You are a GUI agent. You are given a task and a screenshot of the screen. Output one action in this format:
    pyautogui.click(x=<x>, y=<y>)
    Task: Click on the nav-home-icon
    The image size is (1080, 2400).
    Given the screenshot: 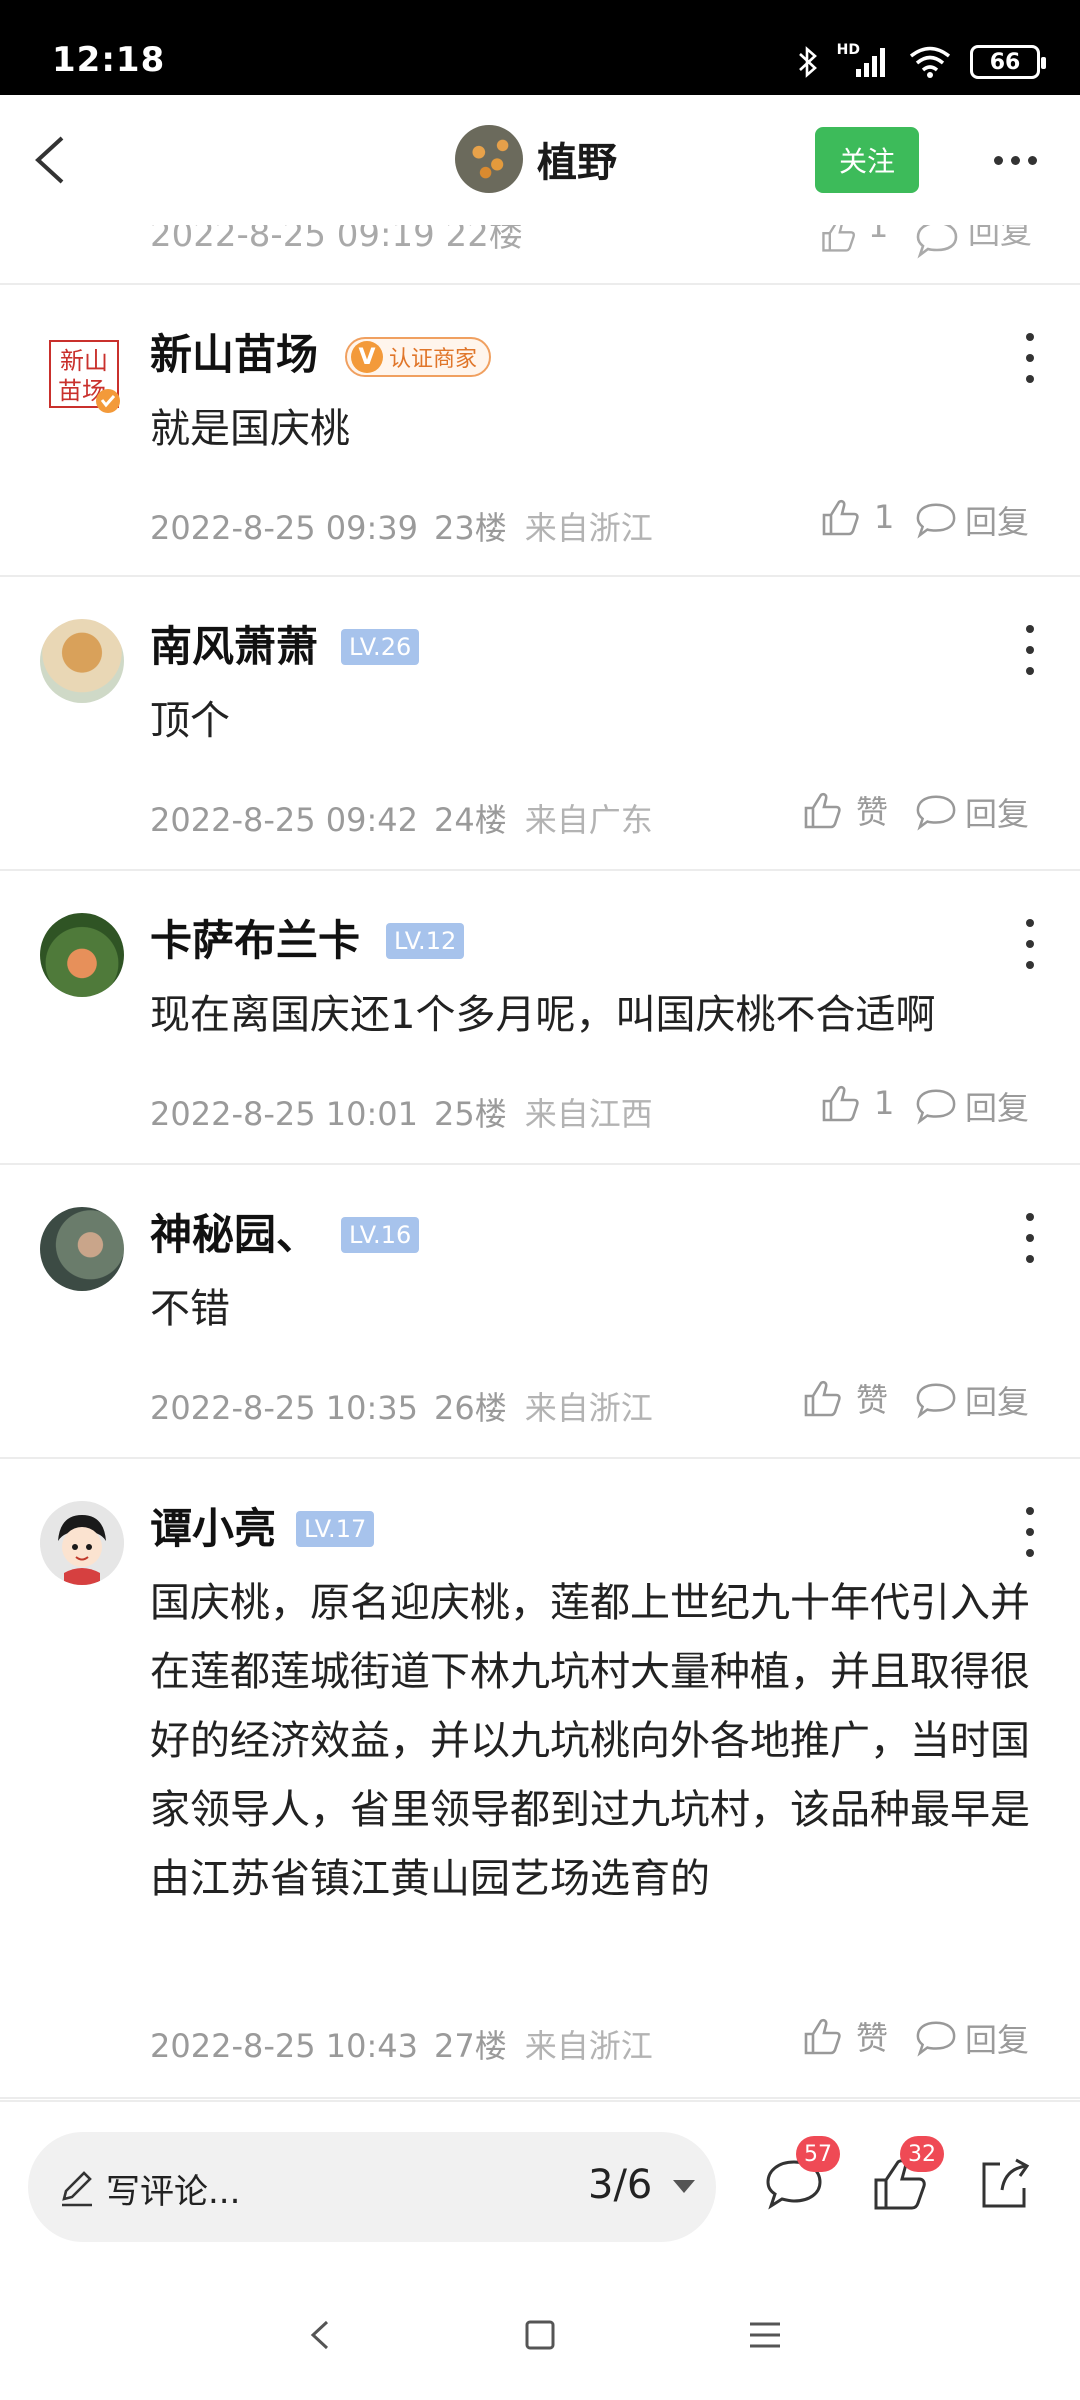 What is the action you would take?
    pyautogui.click(x=540, y=2335)
    